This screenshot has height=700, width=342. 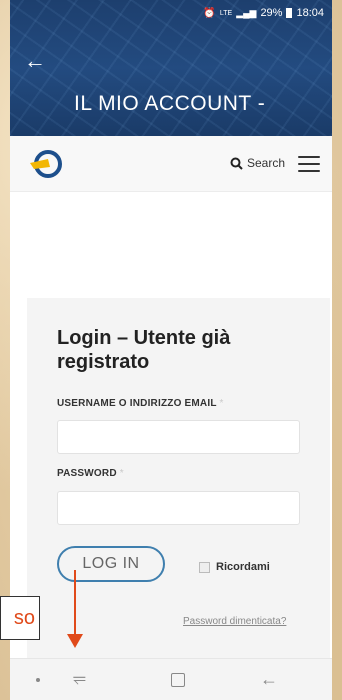 I want to click on status-bar: ⏰ LTE ▂▄▆ 29% 18:04, so click(x=263, y=13).